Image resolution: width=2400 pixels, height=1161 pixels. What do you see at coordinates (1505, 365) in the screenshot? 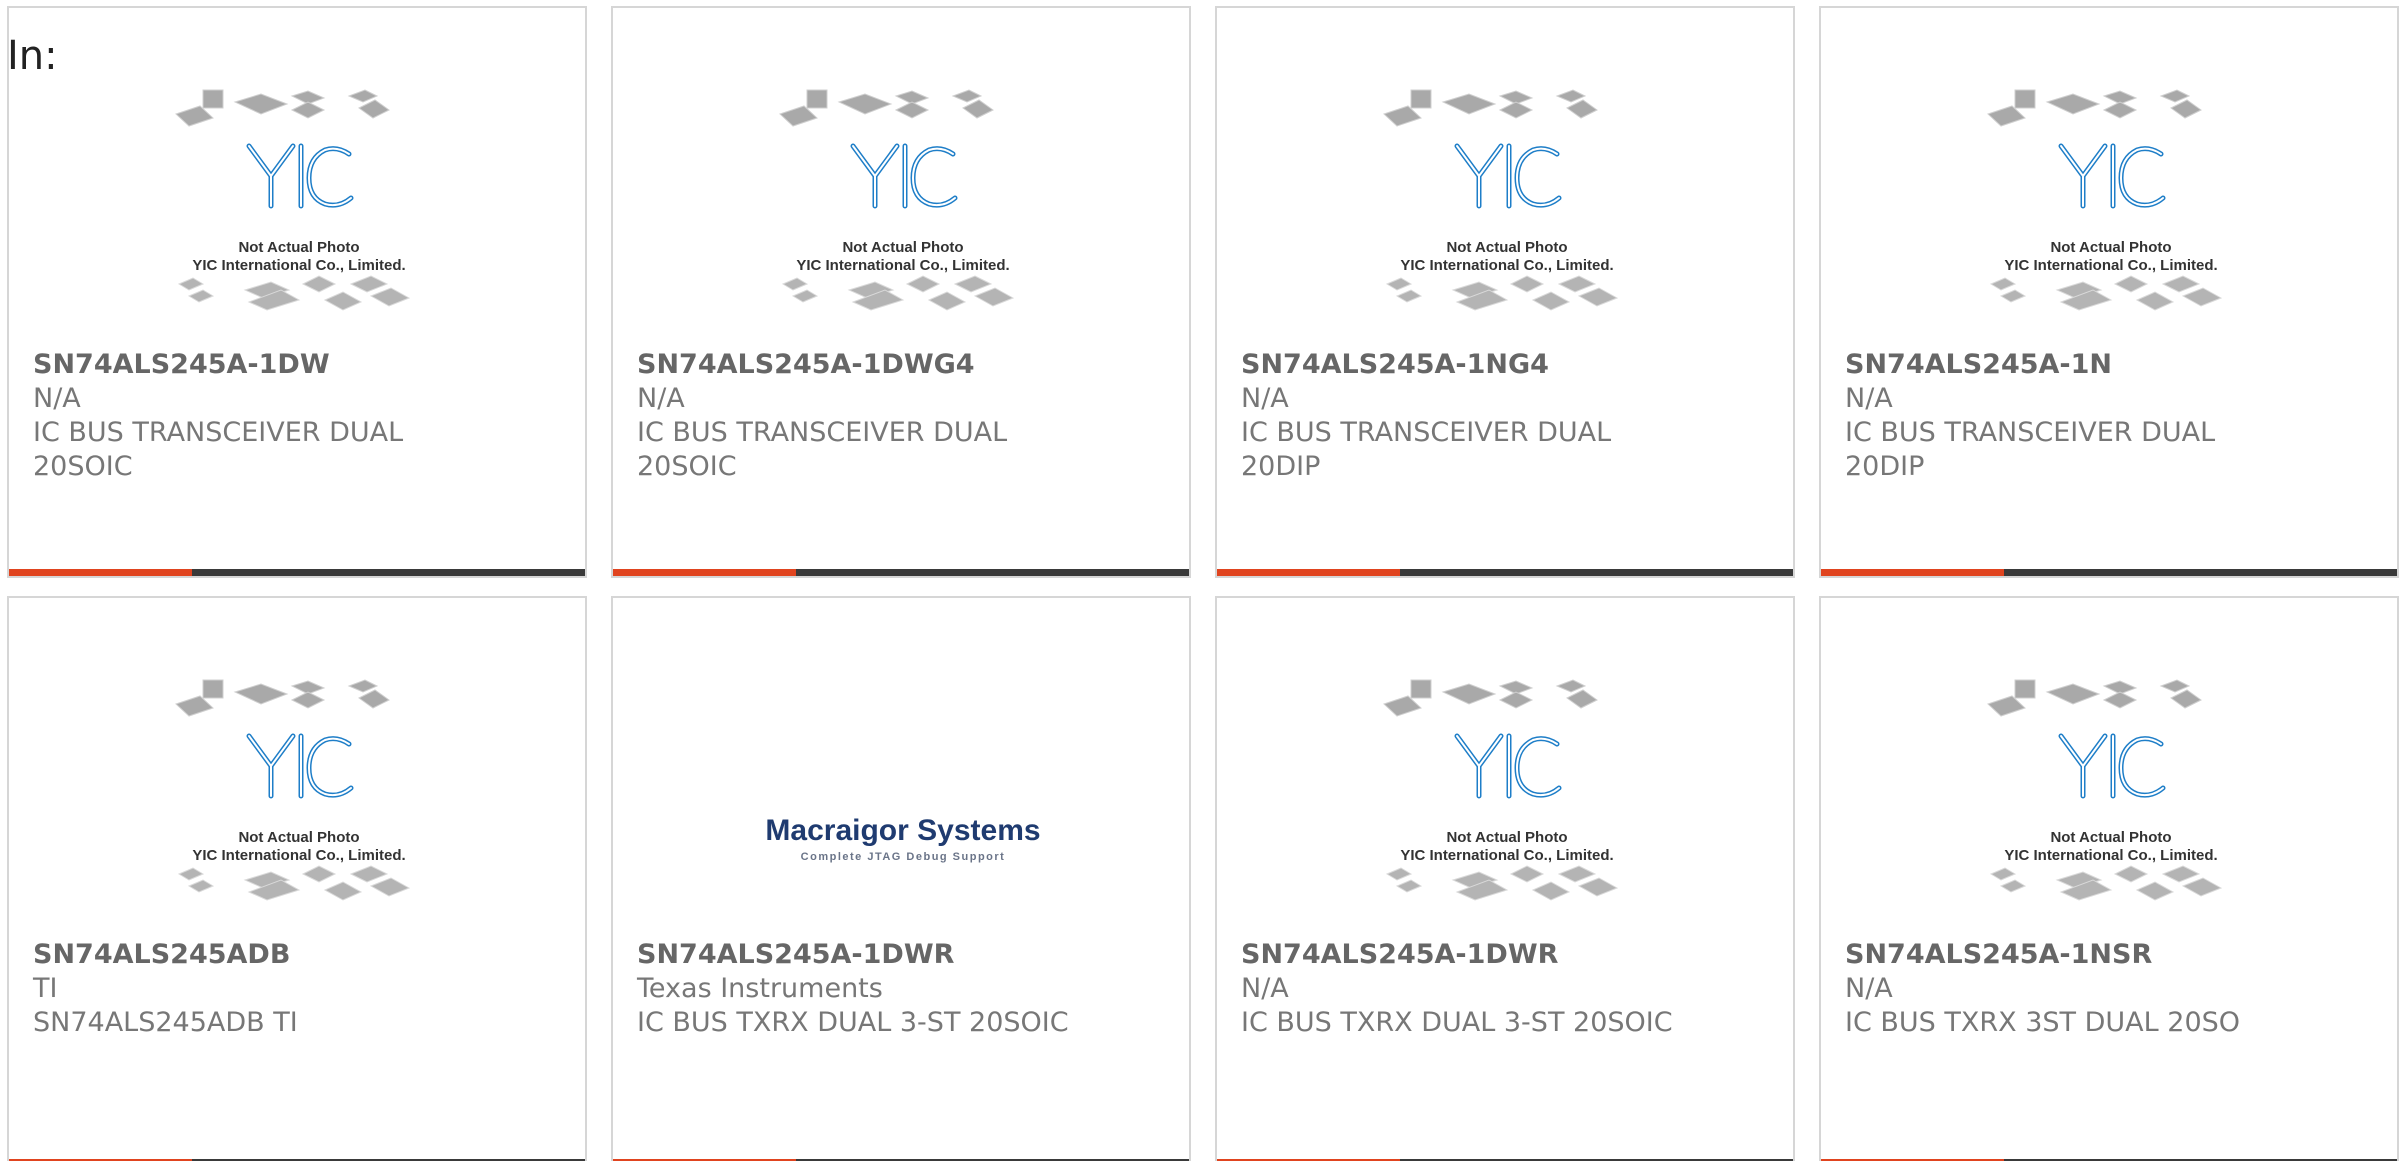
I see `part-number-link: SN74ALS245A-1NG4` at bounding box center [1505, 365].